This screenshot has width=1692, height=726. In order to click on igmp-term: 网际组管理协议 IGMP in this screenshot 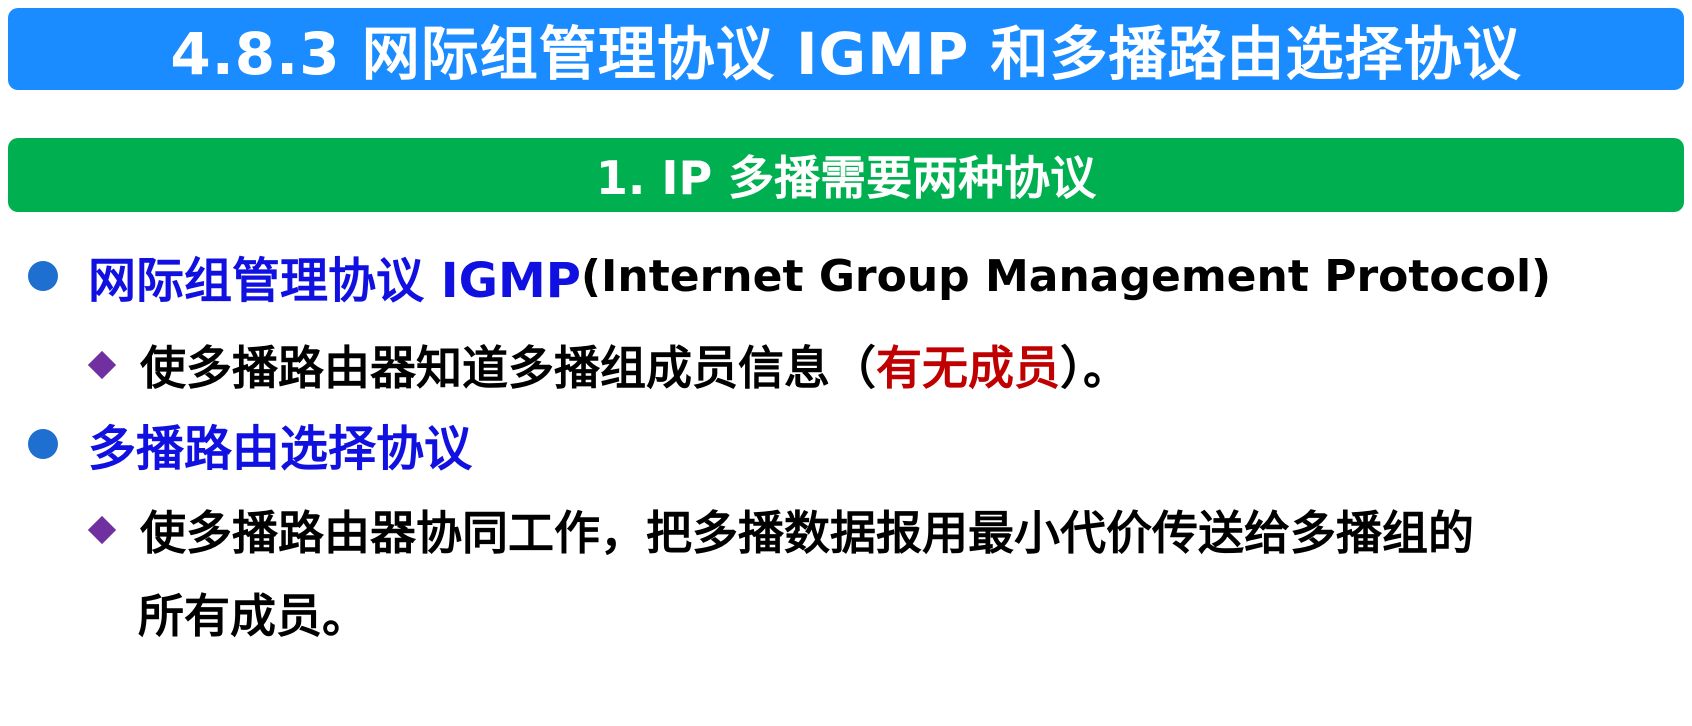, I will do `click(334, 281)`.